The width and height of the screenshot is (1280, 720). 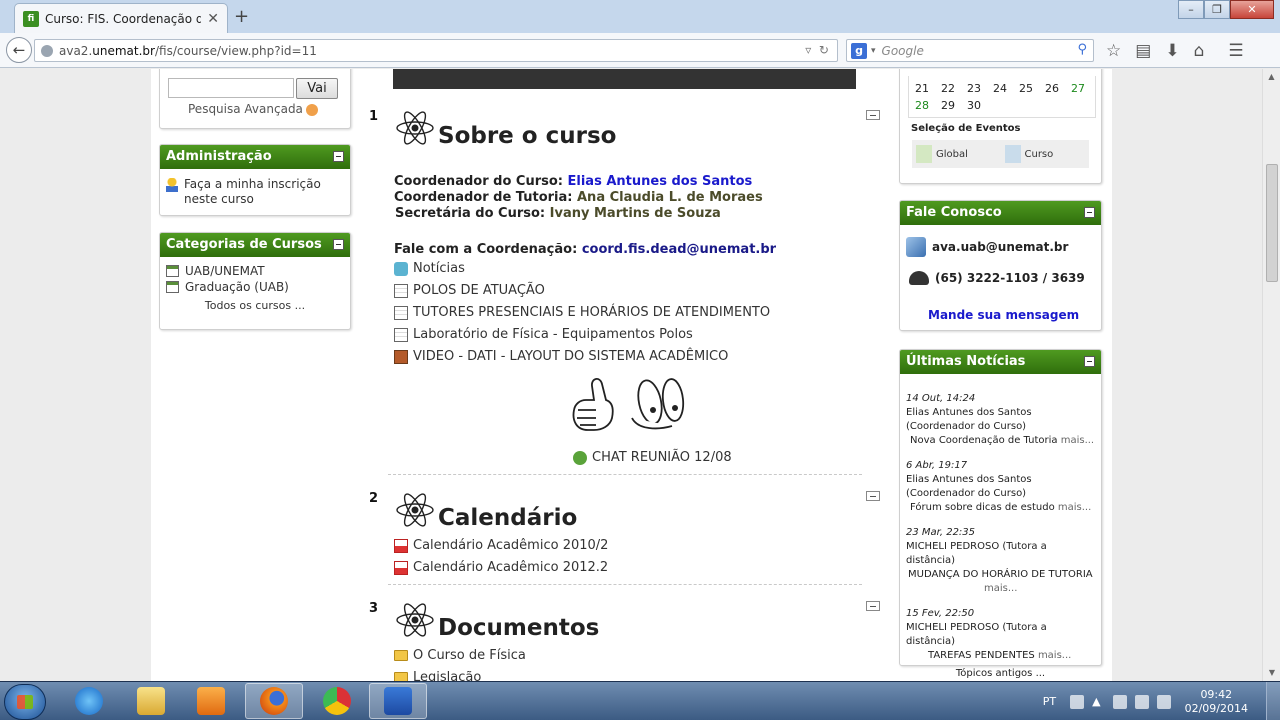 What do you see at coordinates (501, 545) in the screenshot?
I see `activity-link: Calendário Acadêmico 2010/2` at bounding box center [501, 545].